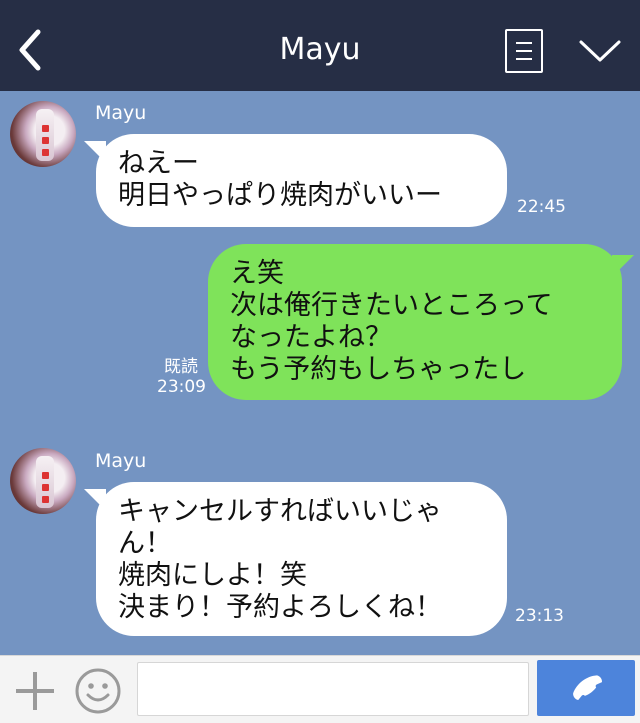 The width and height of the screenshot is (640, 723). What do you see at coordinates (158, 163) in the screenshot?
I see `message-line: ねえー` at bounding box center [158, 163].